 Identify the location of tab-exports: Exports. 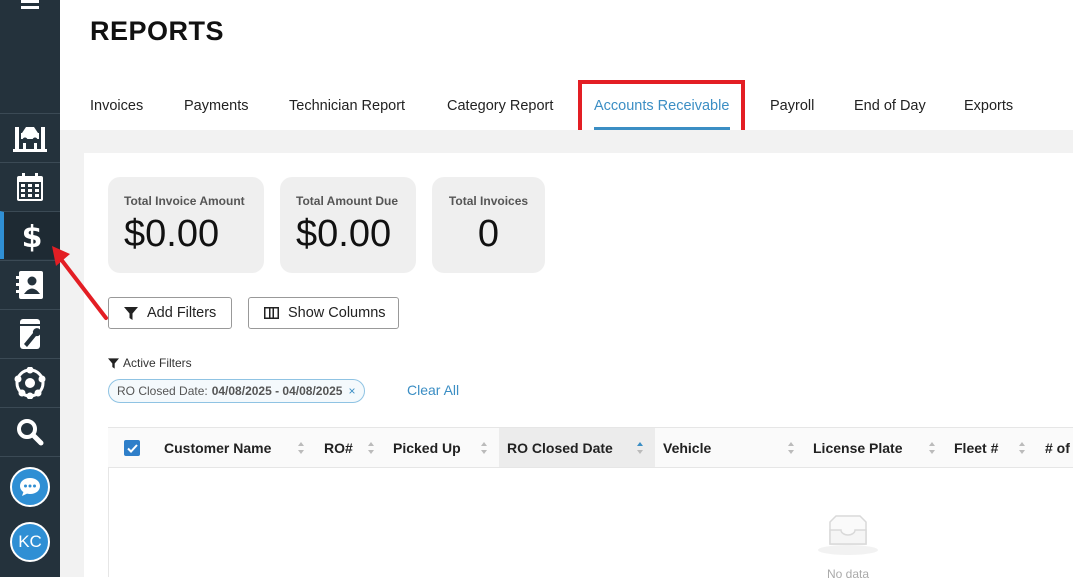
(988, 106).